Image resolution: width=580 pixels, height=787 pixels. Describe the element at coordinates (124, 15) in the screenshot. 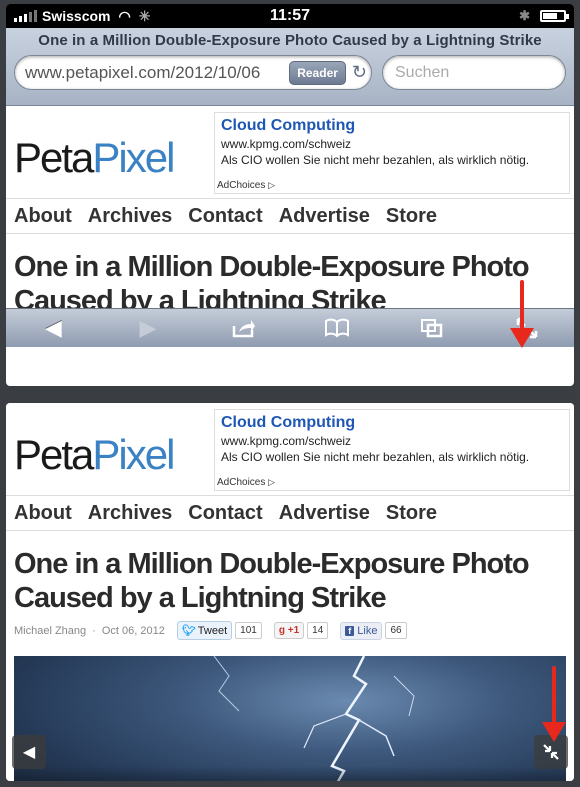

I see `wifi-icon: ◠` at that location.